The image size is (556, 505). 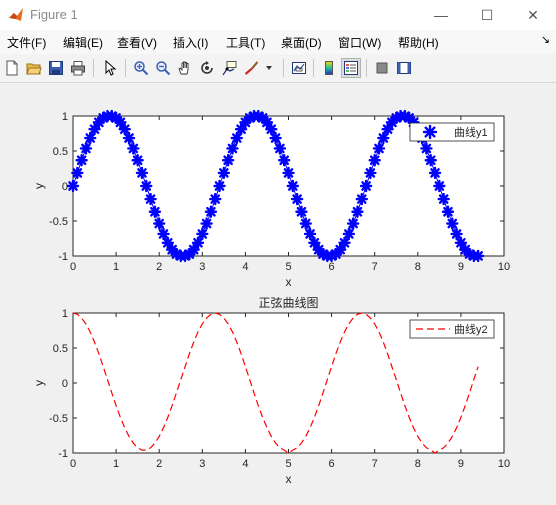 What do you see at coordinates (404, 68) in the screenshot?
I see `show-plot-tools-icon` at bounding box center [404, 68].